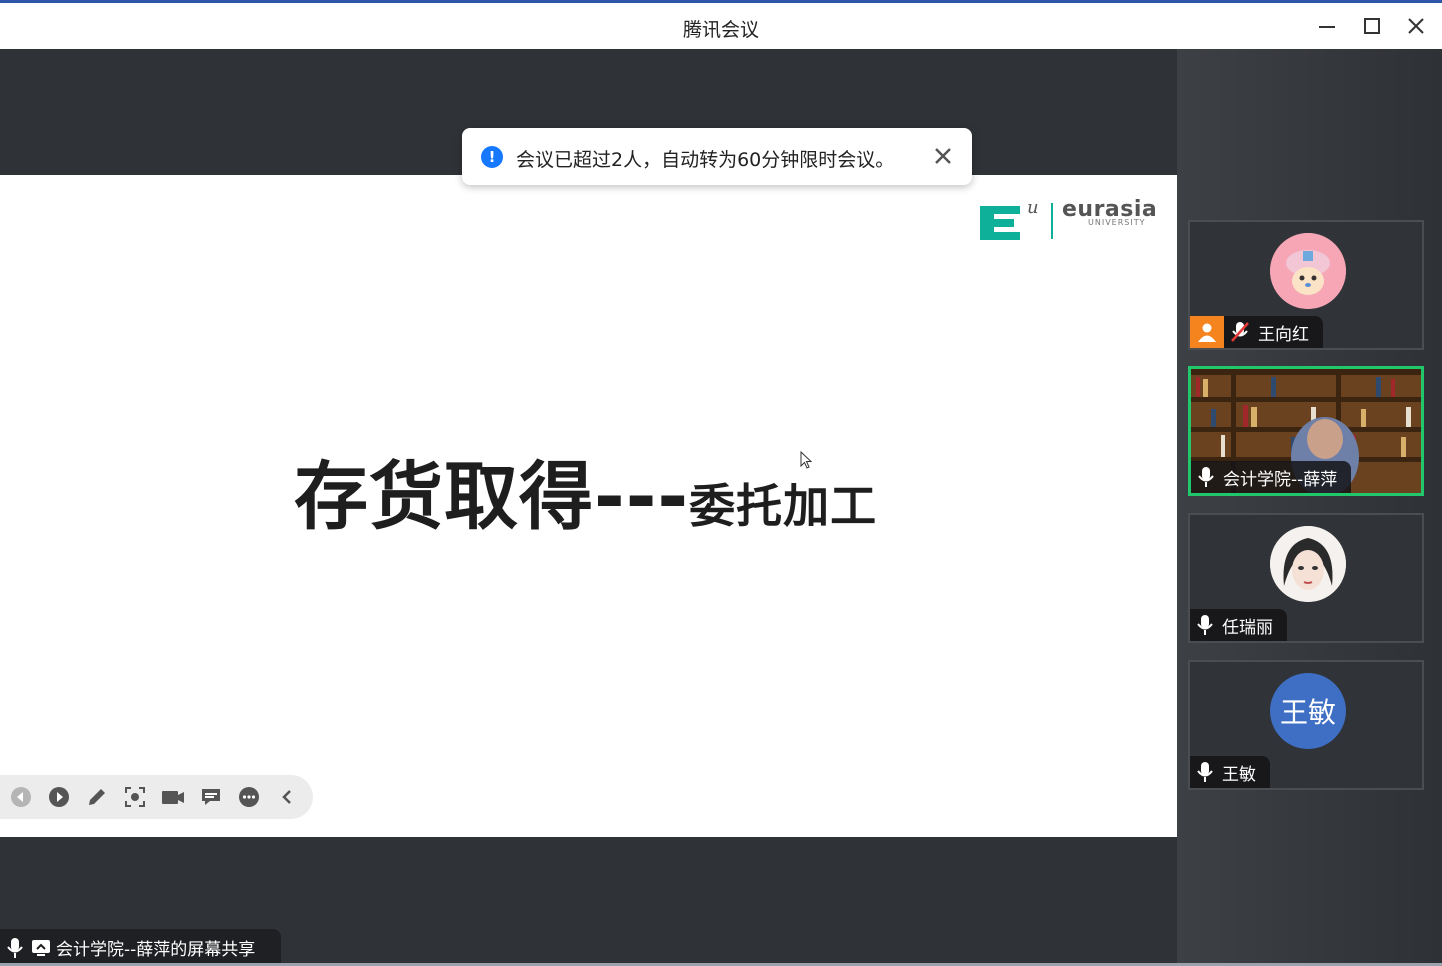 The width and height of the screenshot is (1442, 966). I want to click on participant-name-bar: 王敏, so click(1230, 772).